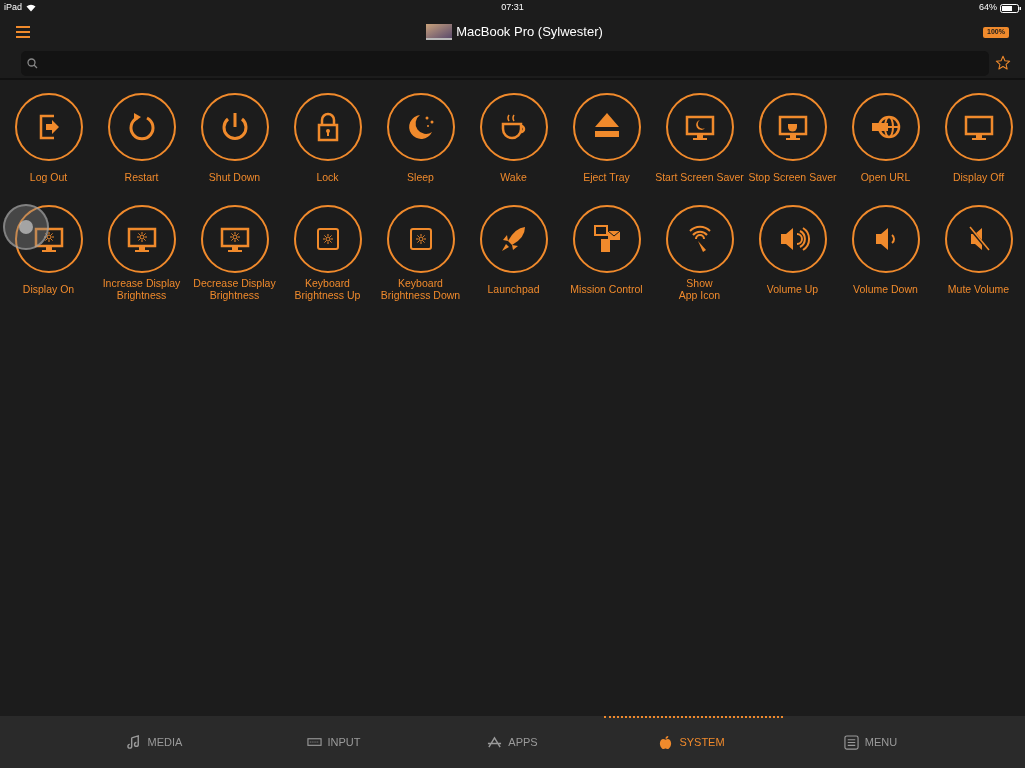 Image resolution: width=1025 pixels, height=768 pixels. What do you see at coordinates (505, 63) in the screenshot?
I see `search-field` at bounding box center [505, 63].